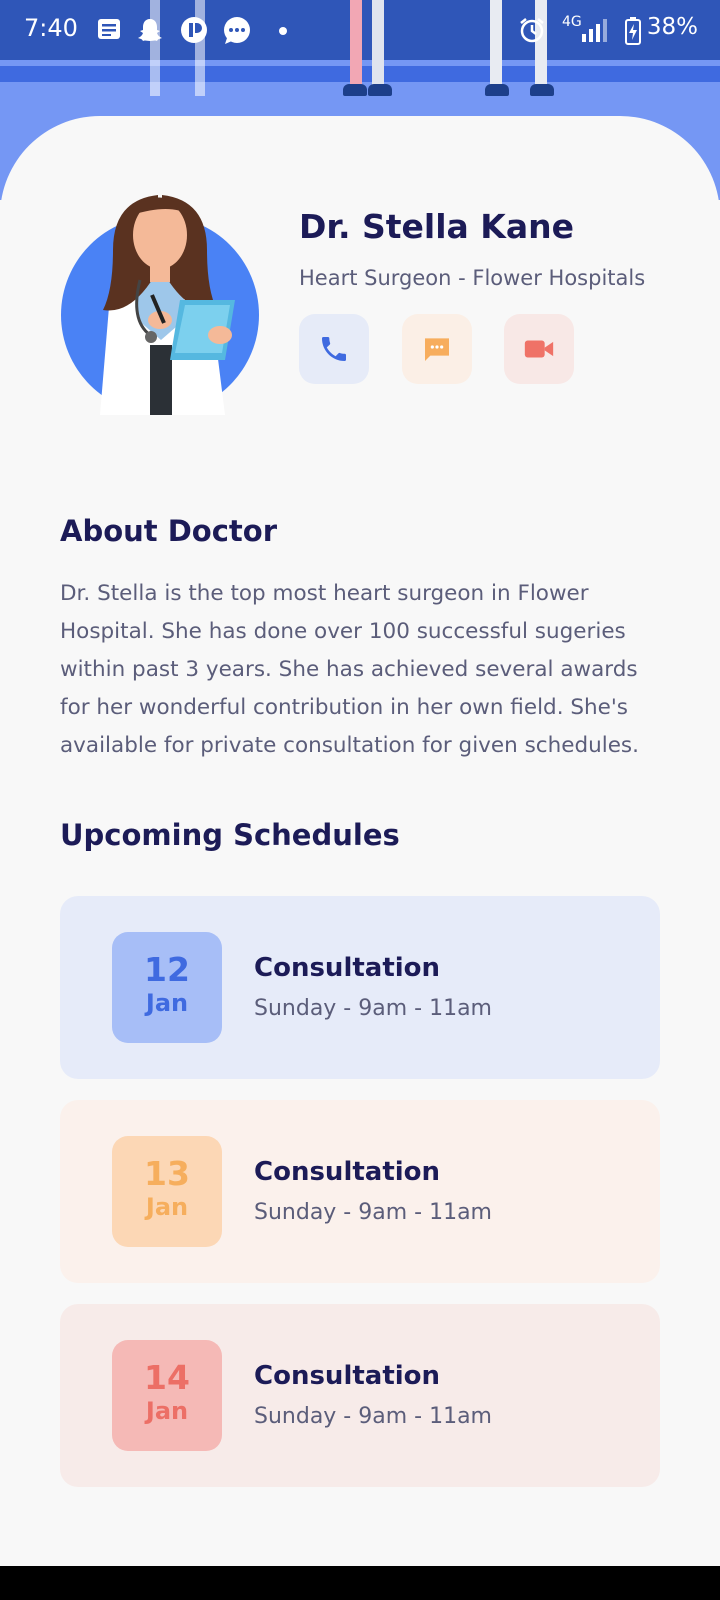  I want to click on signal-icon, so click(594, 30).